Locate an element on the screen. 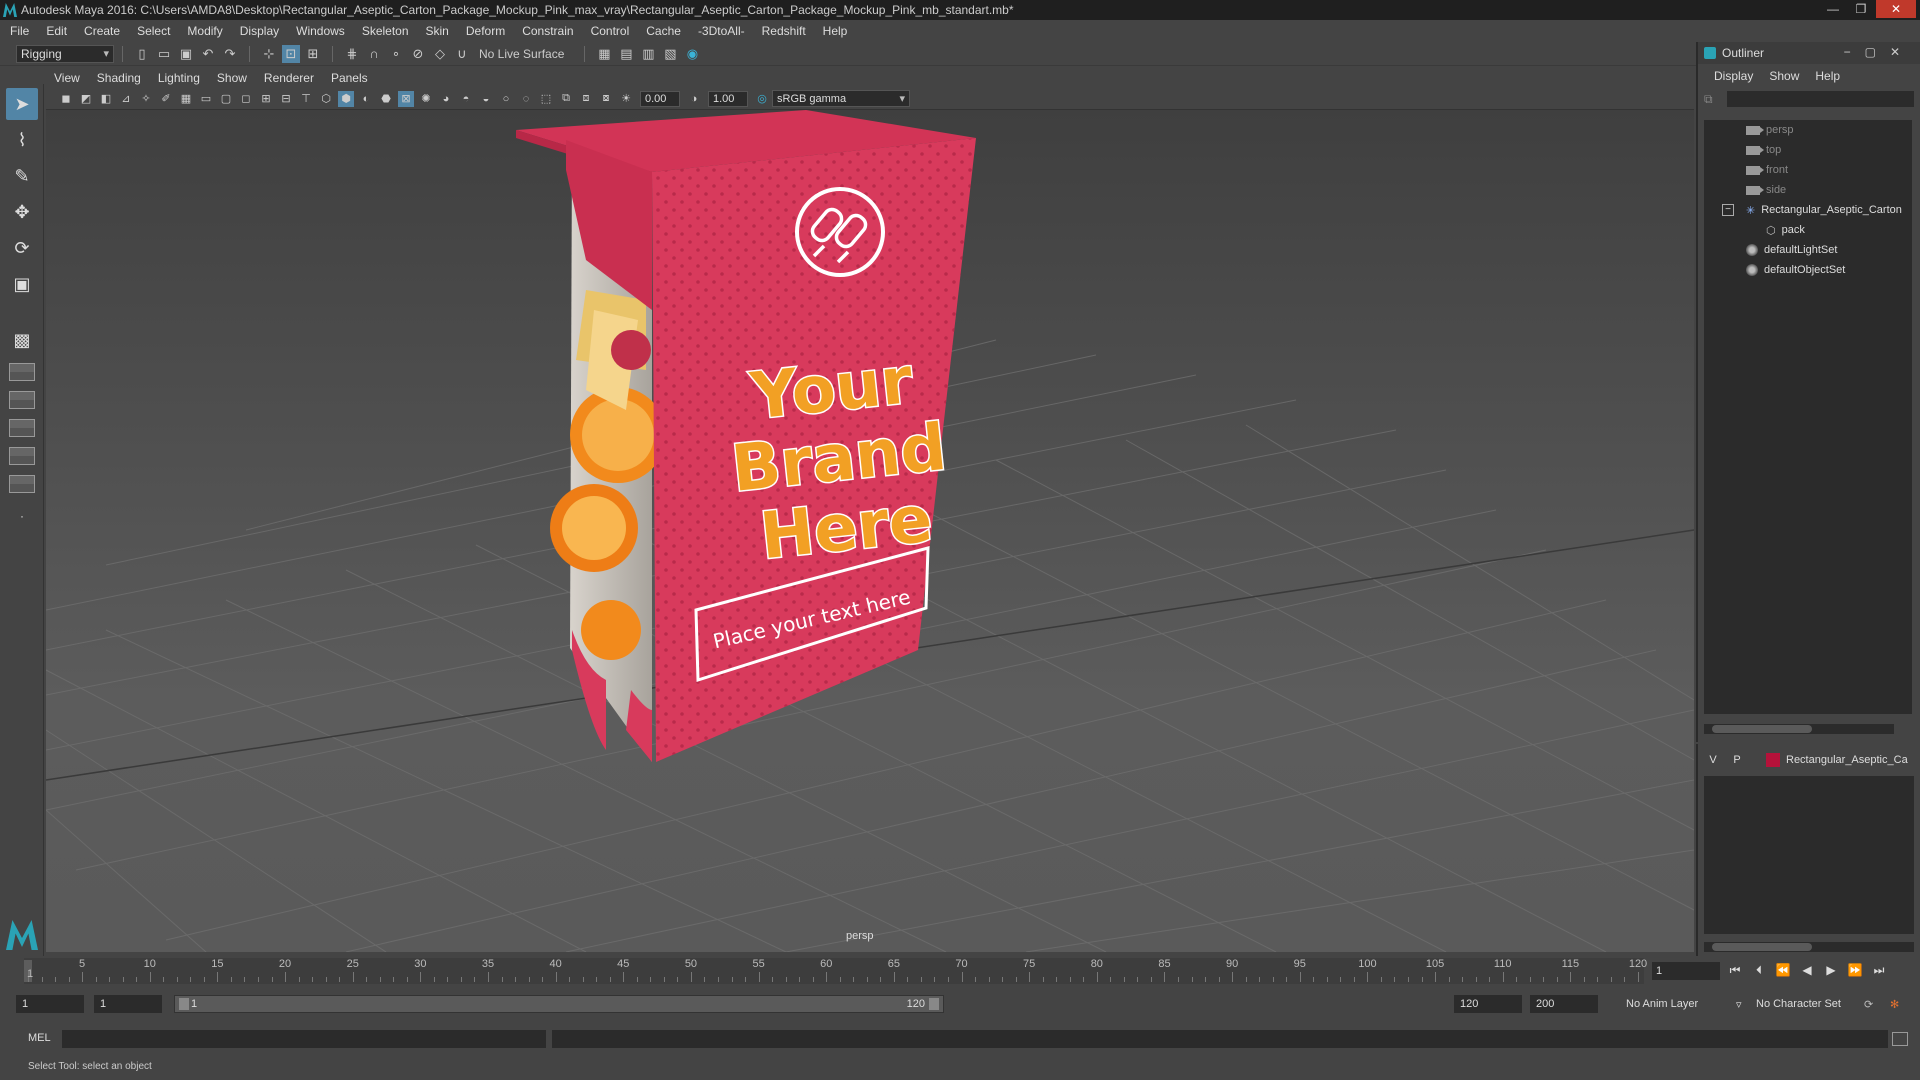 The image size is (1920, 1080). outliner-item-top: top is located at coordinates (1808, 150).